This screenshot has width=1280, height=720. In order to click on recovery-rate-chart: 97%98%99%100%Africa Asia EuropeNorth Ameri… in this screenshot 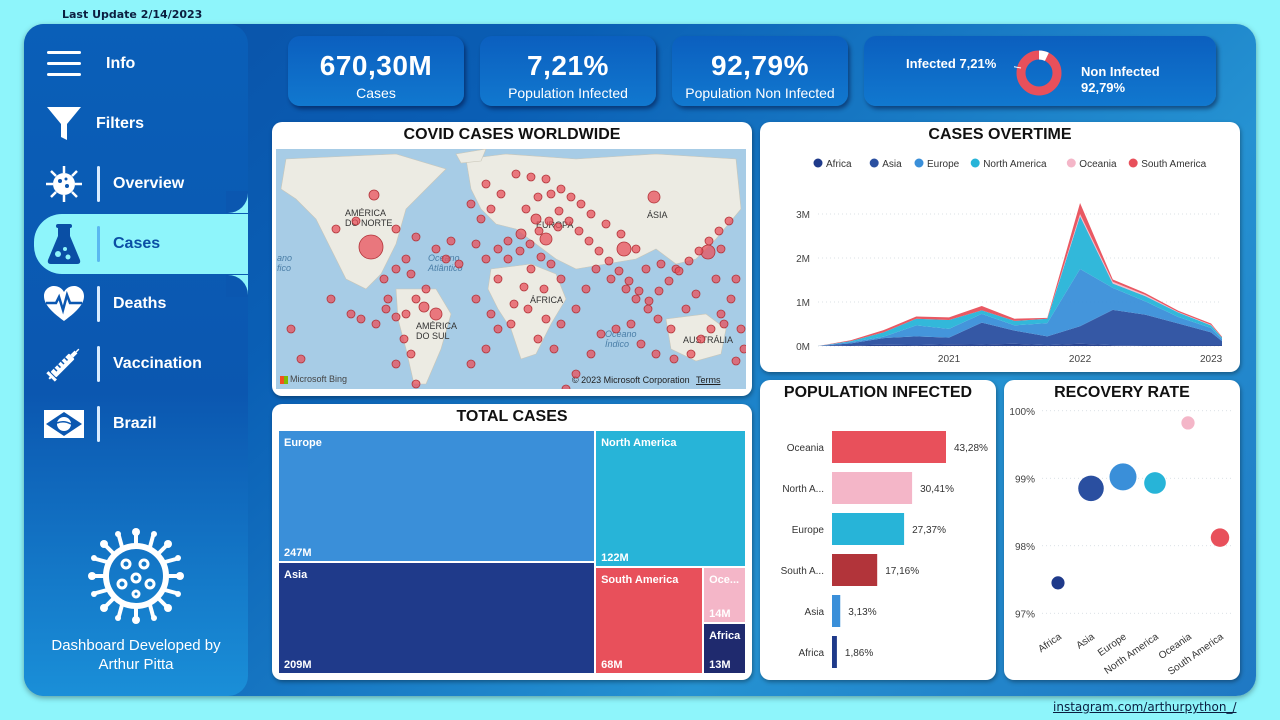, I will do `click(1122, 530)`.